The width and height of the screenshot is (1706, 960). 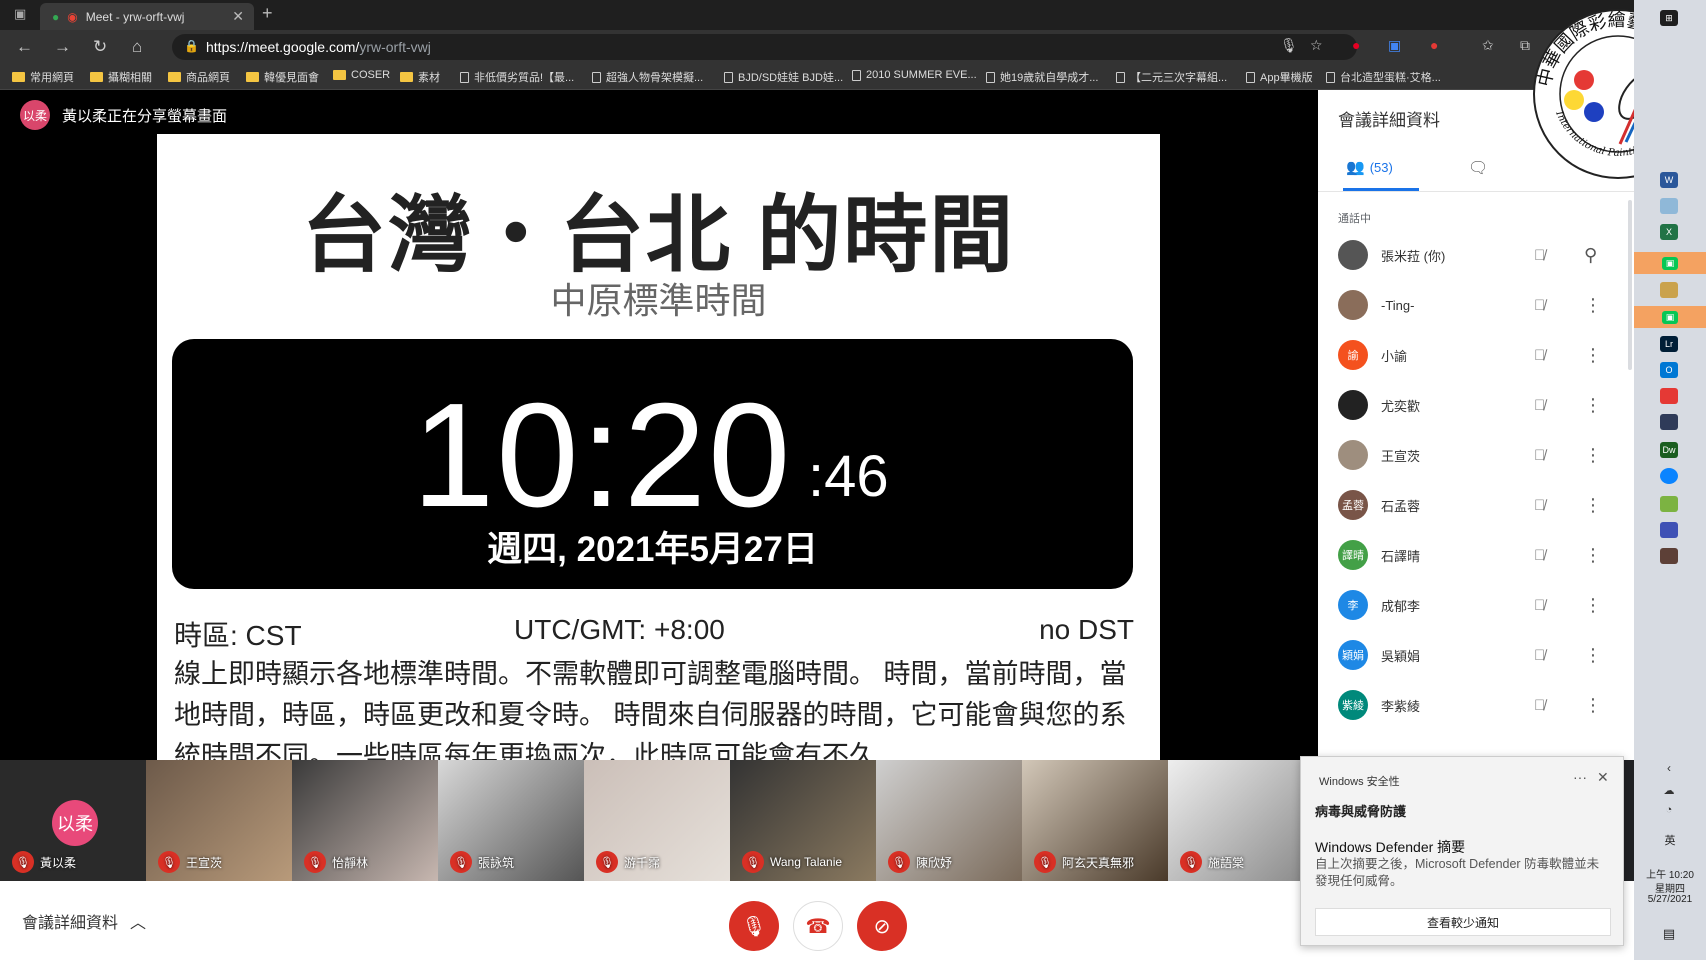 I want to click on chat-icon: 🗨, so click(x=1478, y=168).